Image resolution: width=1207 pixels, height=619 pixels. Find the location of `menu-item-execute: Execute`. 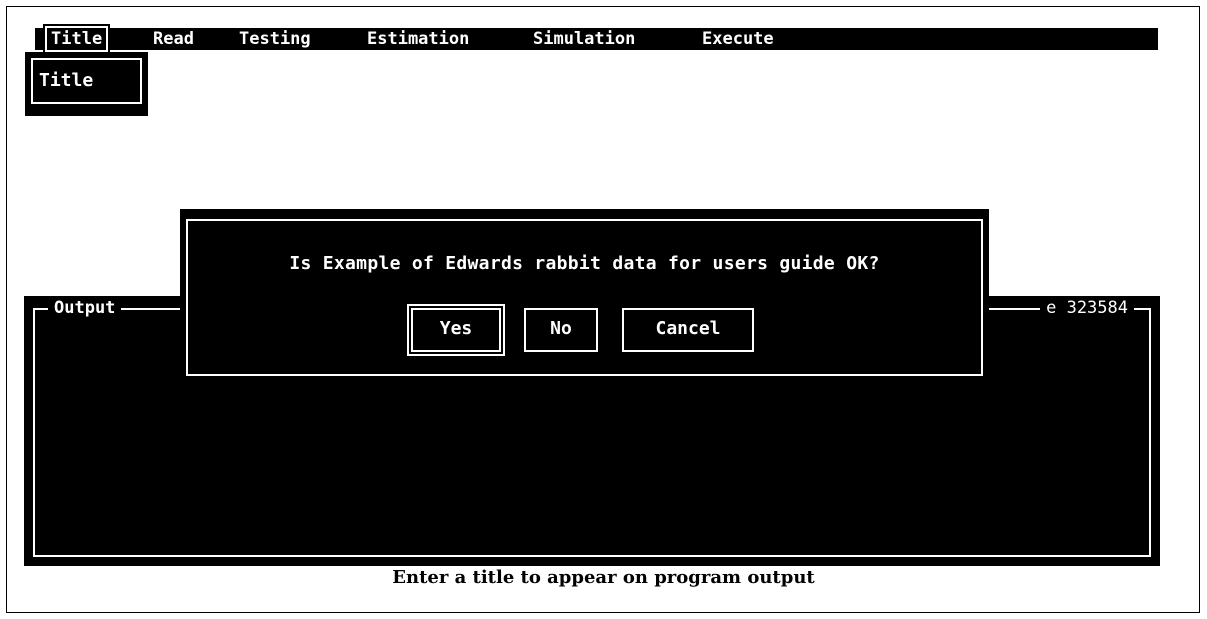

menu-item-execute: Execute is located at coordinates (738, 39).